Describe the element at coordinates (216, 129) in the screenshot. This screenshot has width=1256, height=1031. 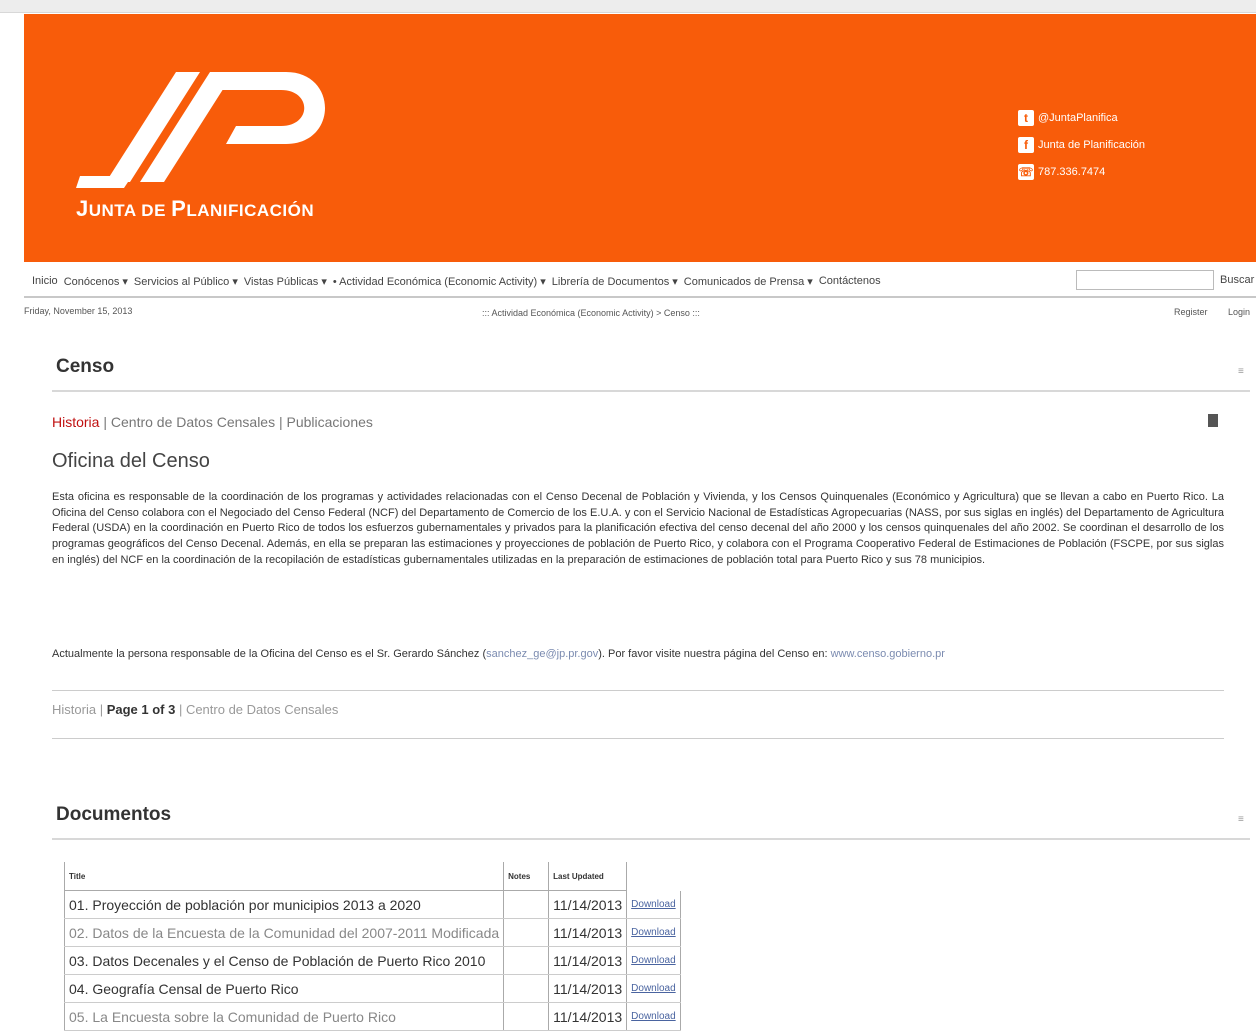
I see `jp-logo` at that location.